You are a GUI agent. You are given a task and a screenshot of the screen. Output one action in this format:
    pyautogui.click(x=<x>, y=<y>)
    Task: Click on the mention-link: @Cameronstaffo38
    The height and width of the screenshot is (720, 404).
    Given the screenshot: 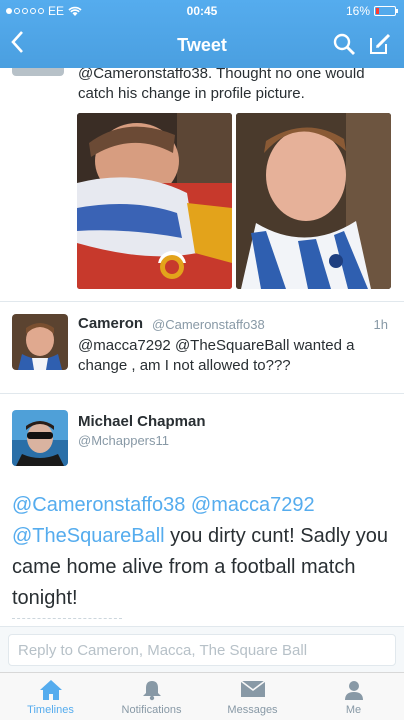 What is the action you would take?
    pyautogui.click(x=98, y=505)
    